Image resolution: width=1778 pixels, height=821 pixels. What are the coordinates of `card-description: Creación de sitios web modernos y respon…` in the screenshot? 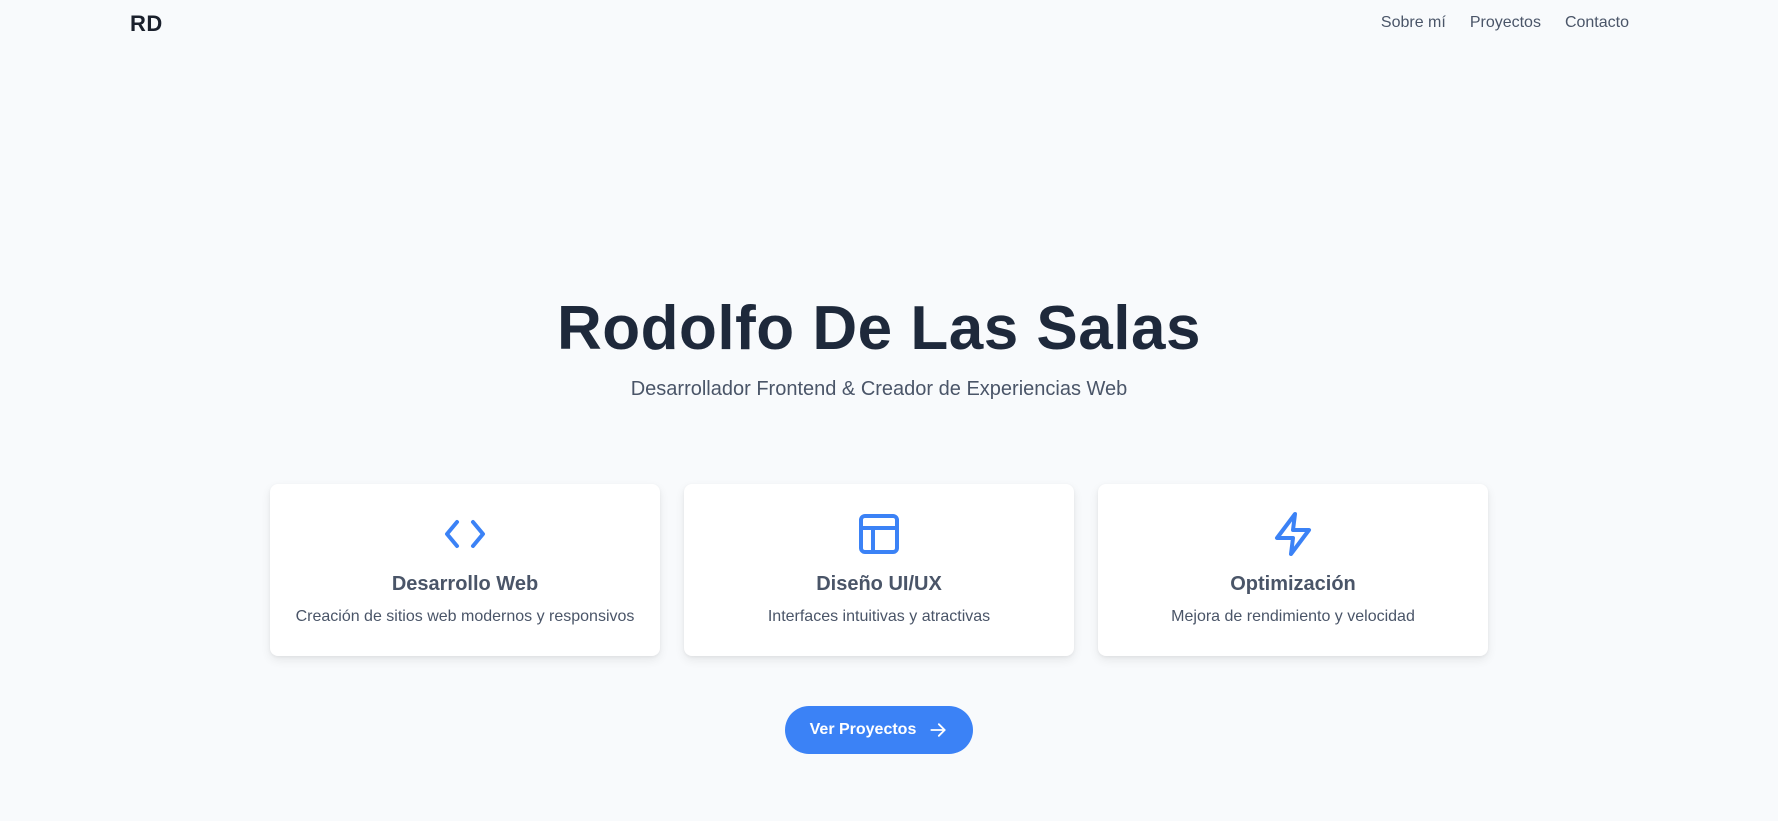 It's located at (465, 616).